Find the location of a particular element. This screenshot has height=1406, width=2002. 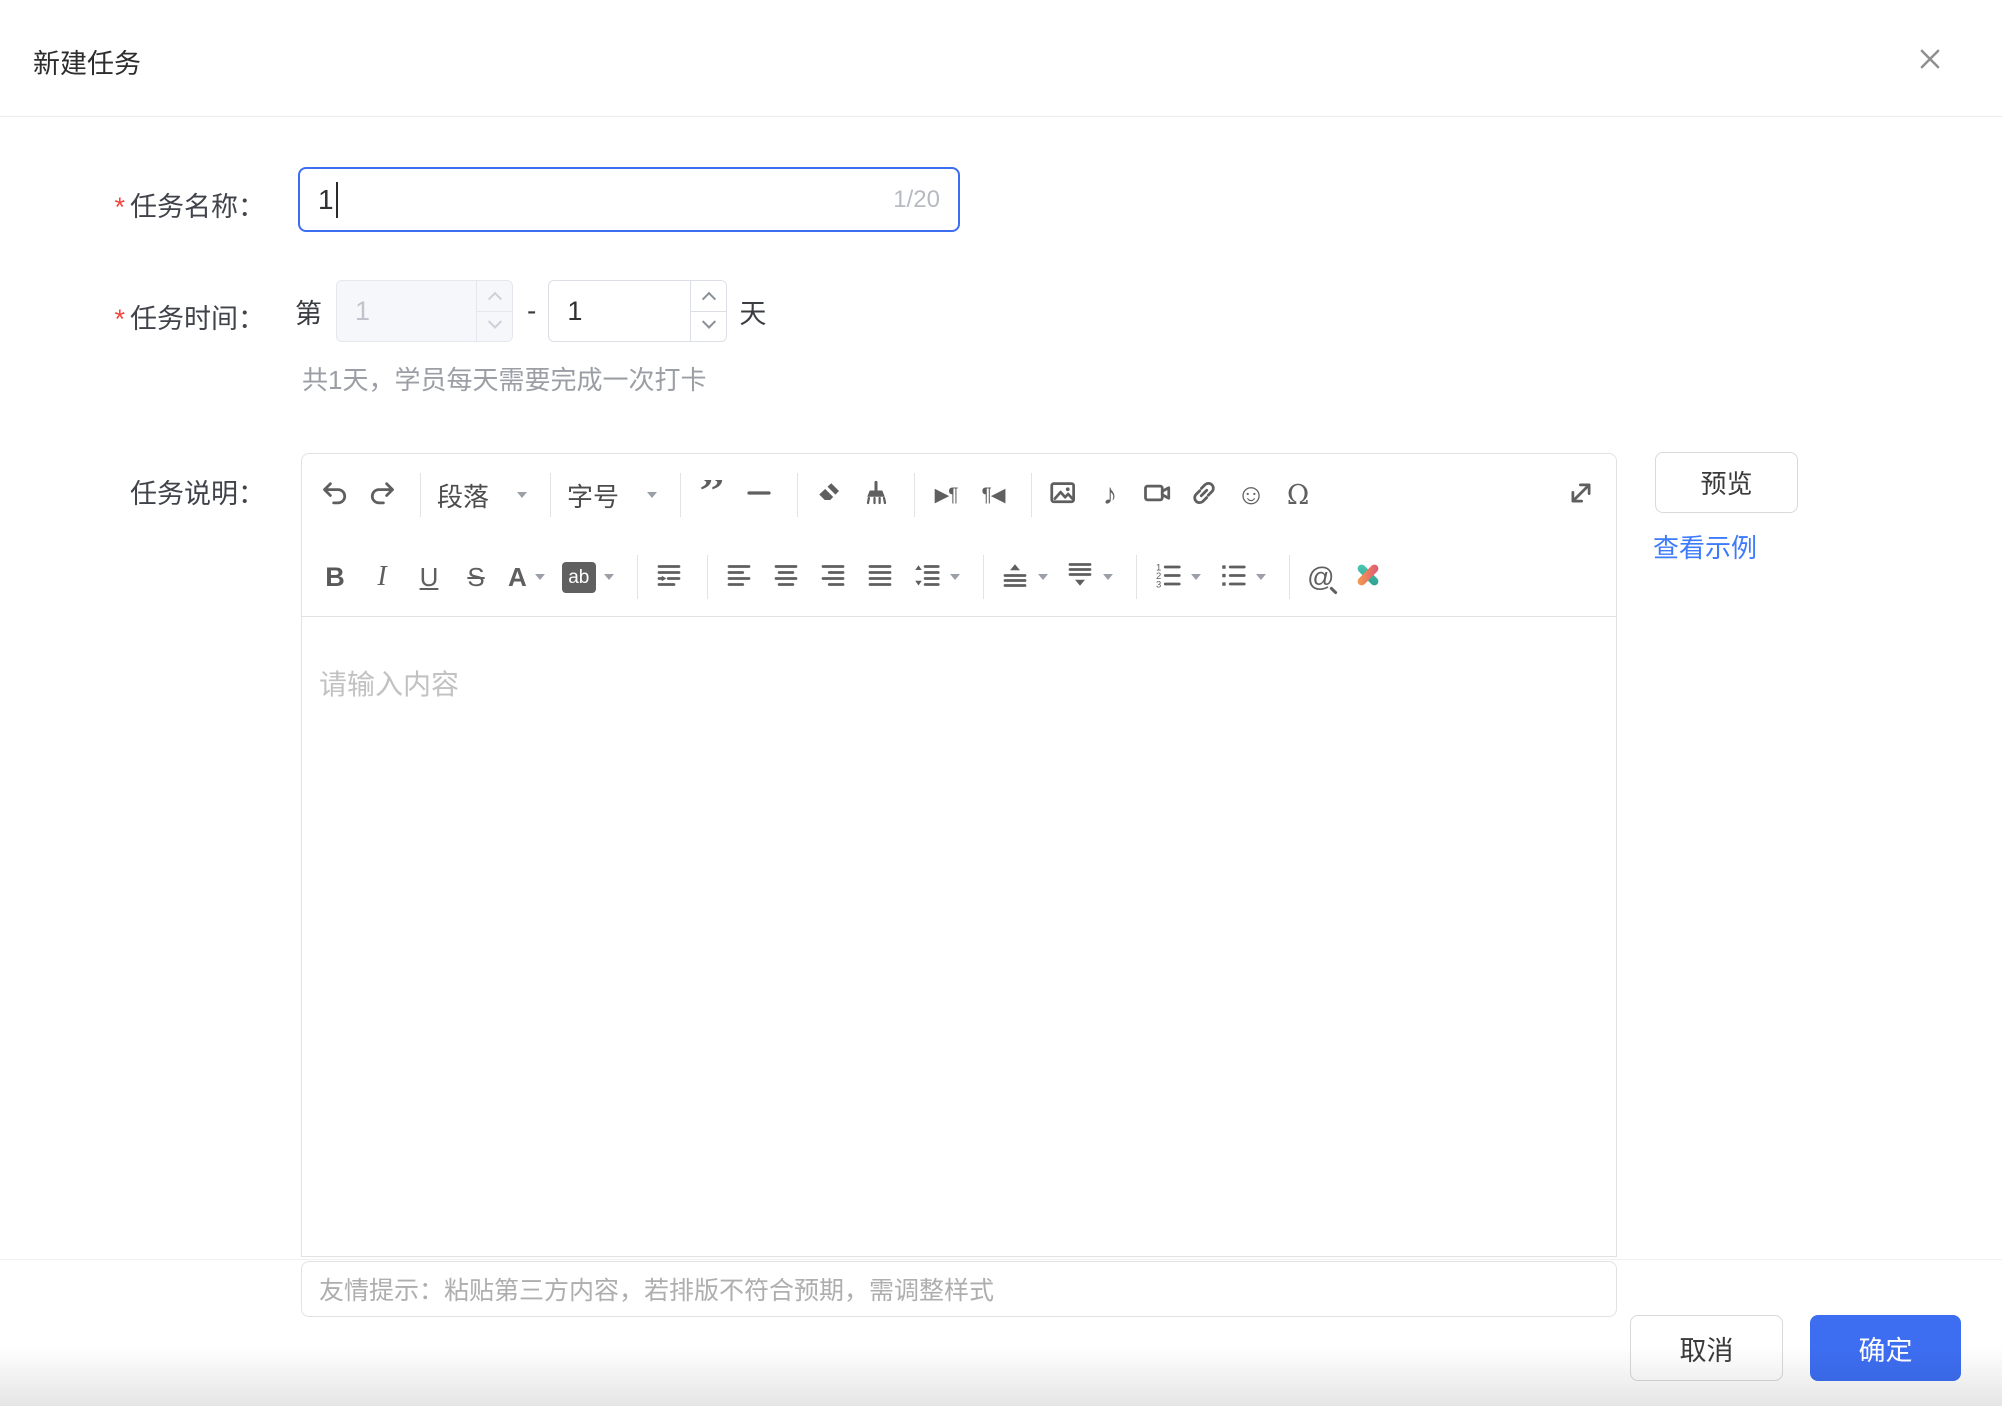

highlight-button: ab is located at coordinates (588, 577).